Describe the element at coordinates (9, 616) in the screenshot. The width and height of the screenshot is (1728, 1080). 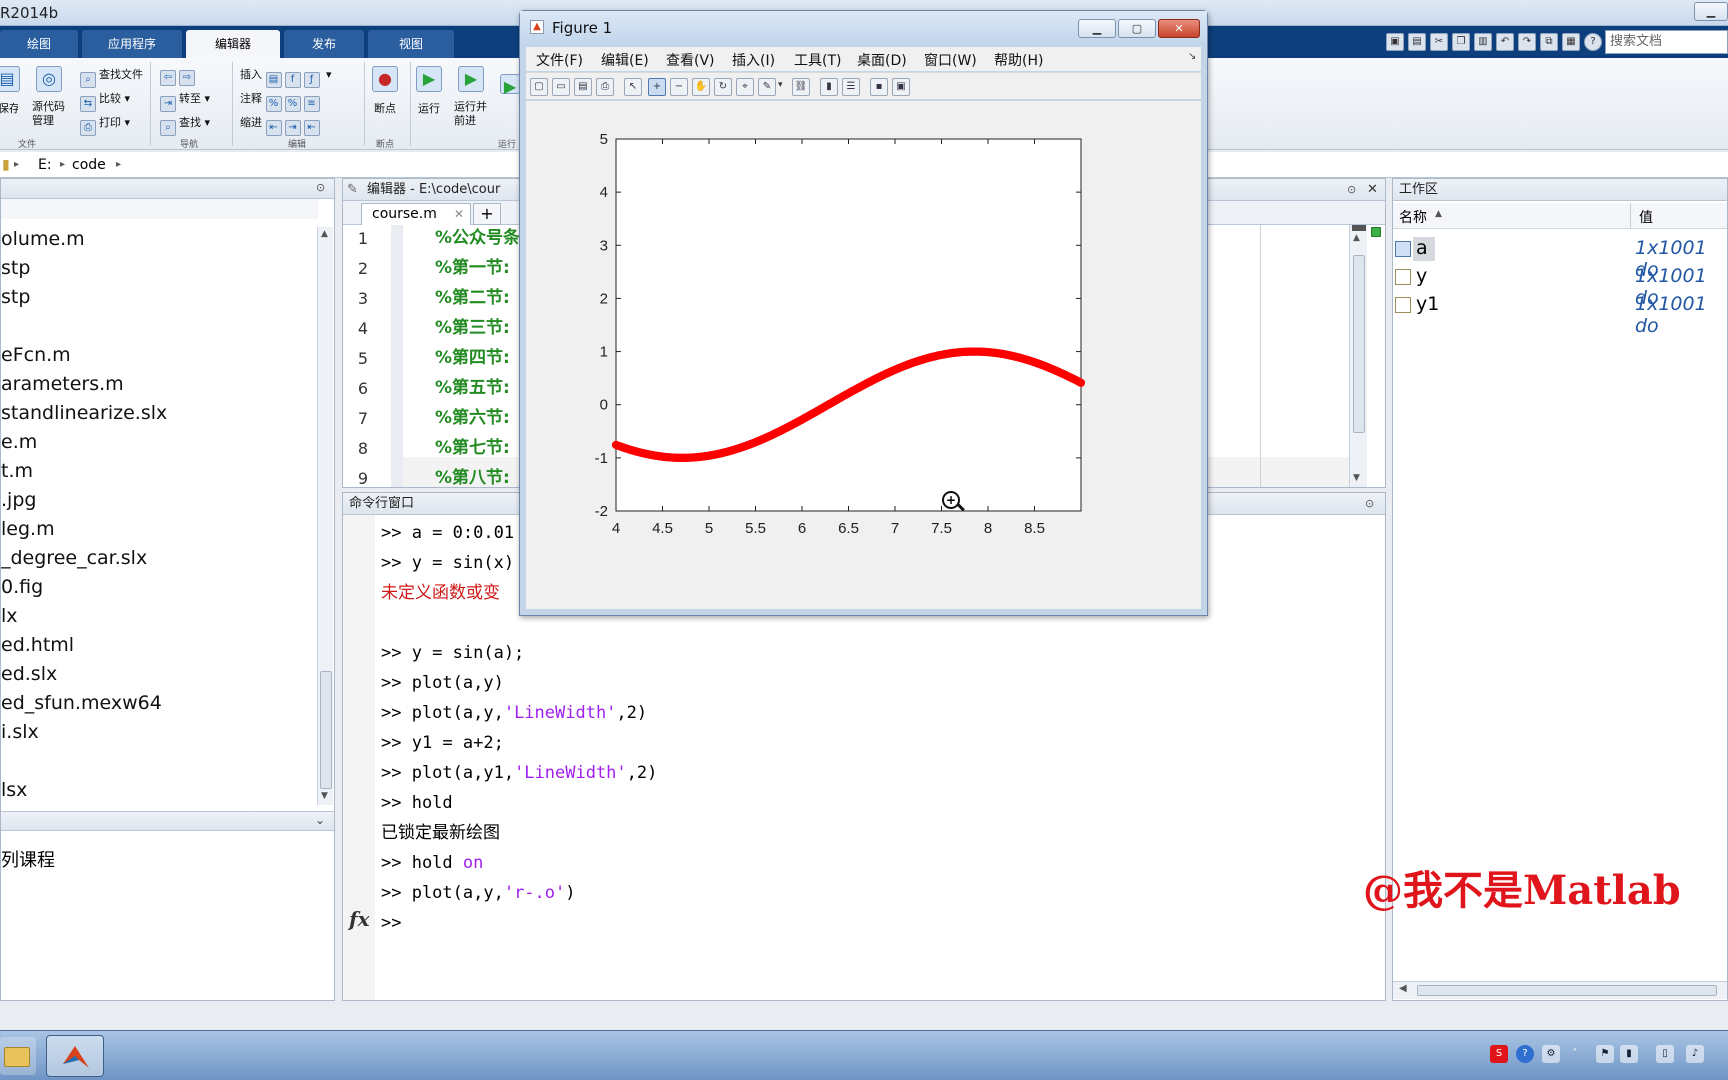
I see `list-item: lx` at that location.